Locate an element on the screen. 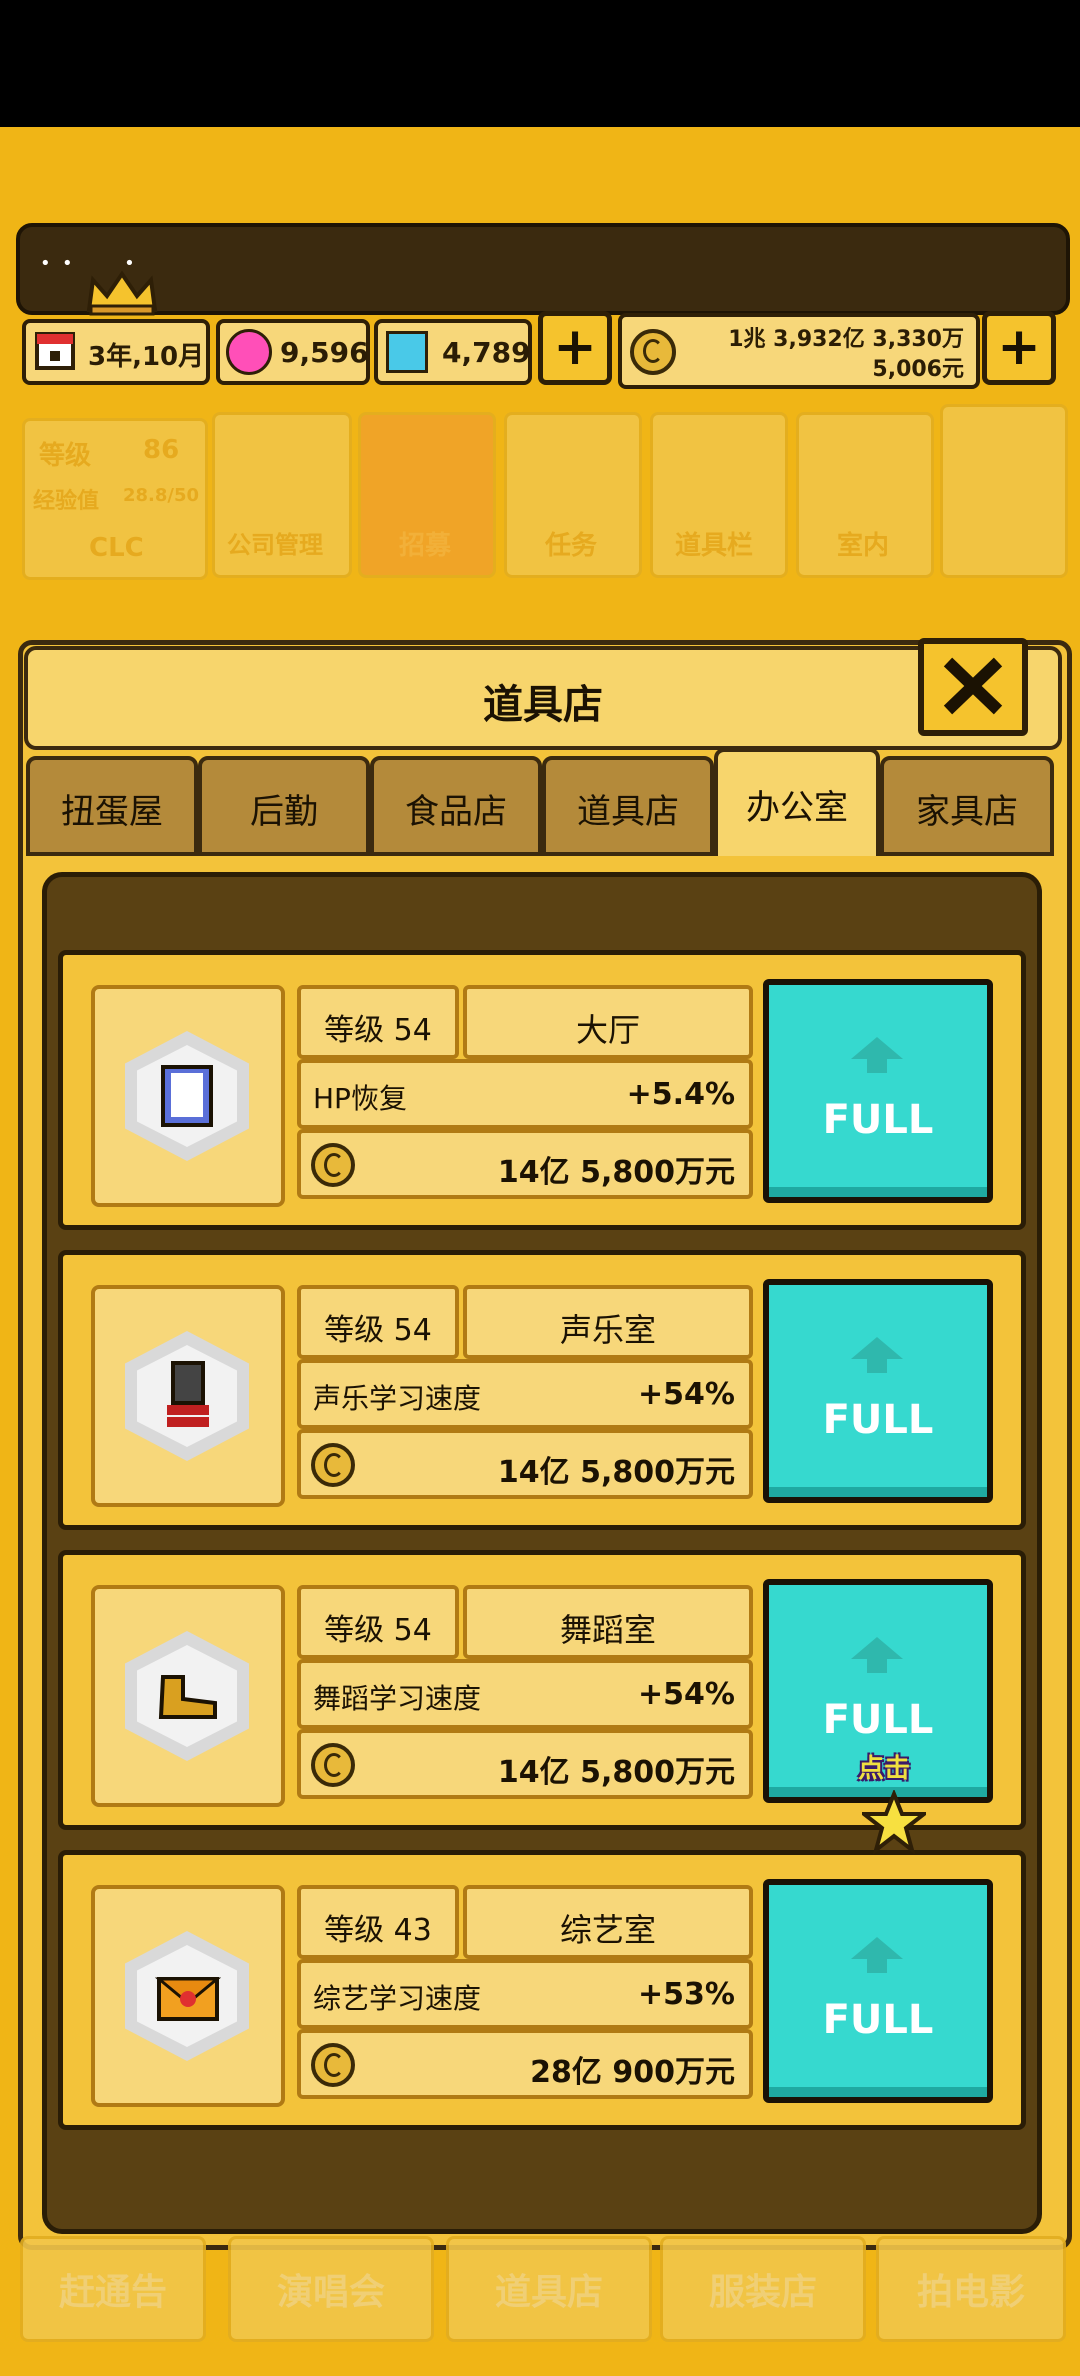  buy-money-button: + is located at coordinates (1019, 348).